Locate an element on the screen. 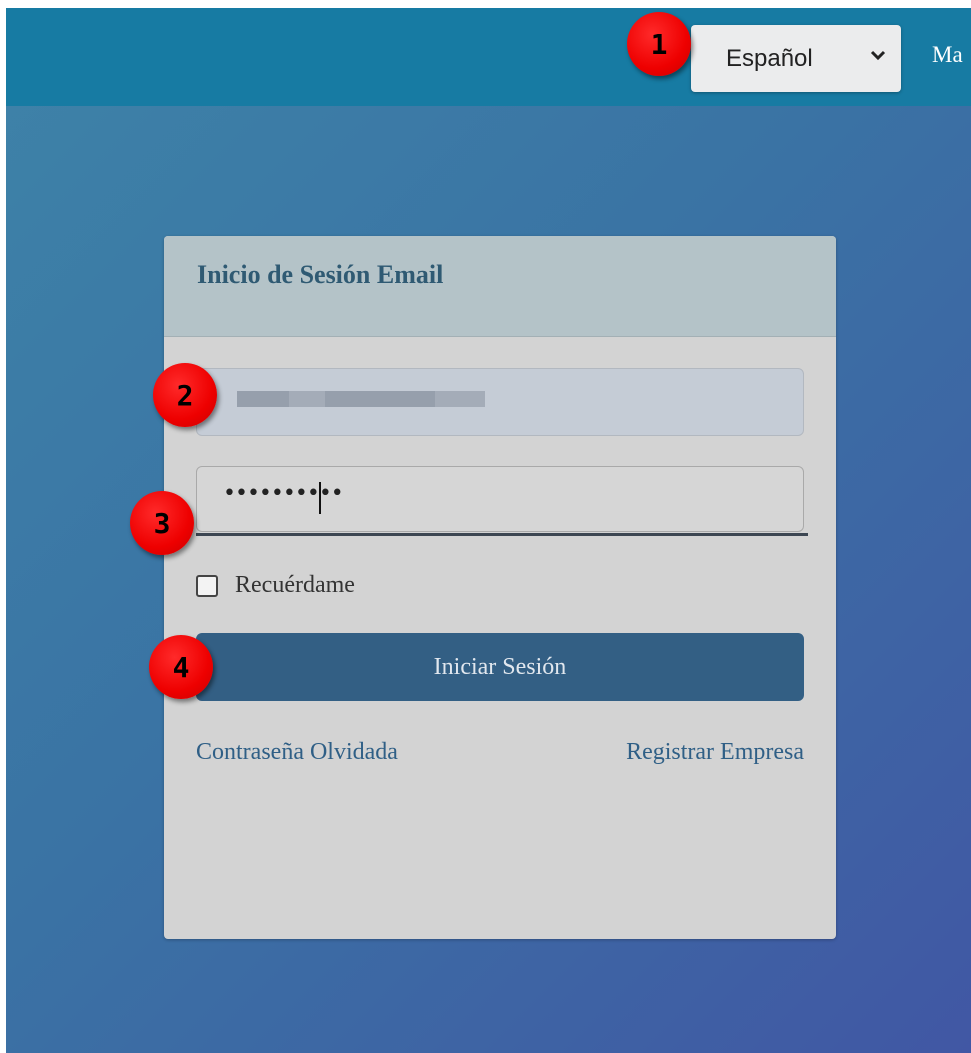 This screenshot has height=1053, width=971. login-button: Iniciar Sesión is located at coordinates (500, 667).